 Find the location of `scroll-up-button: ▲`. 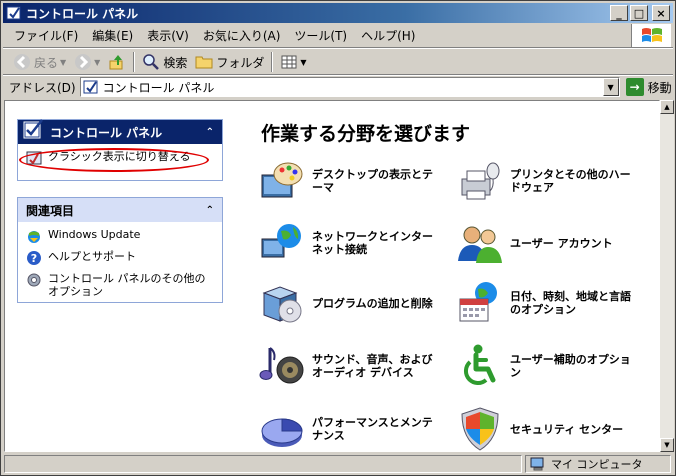

scroll-up-button: ▲ is located at coordinates (667, 107).